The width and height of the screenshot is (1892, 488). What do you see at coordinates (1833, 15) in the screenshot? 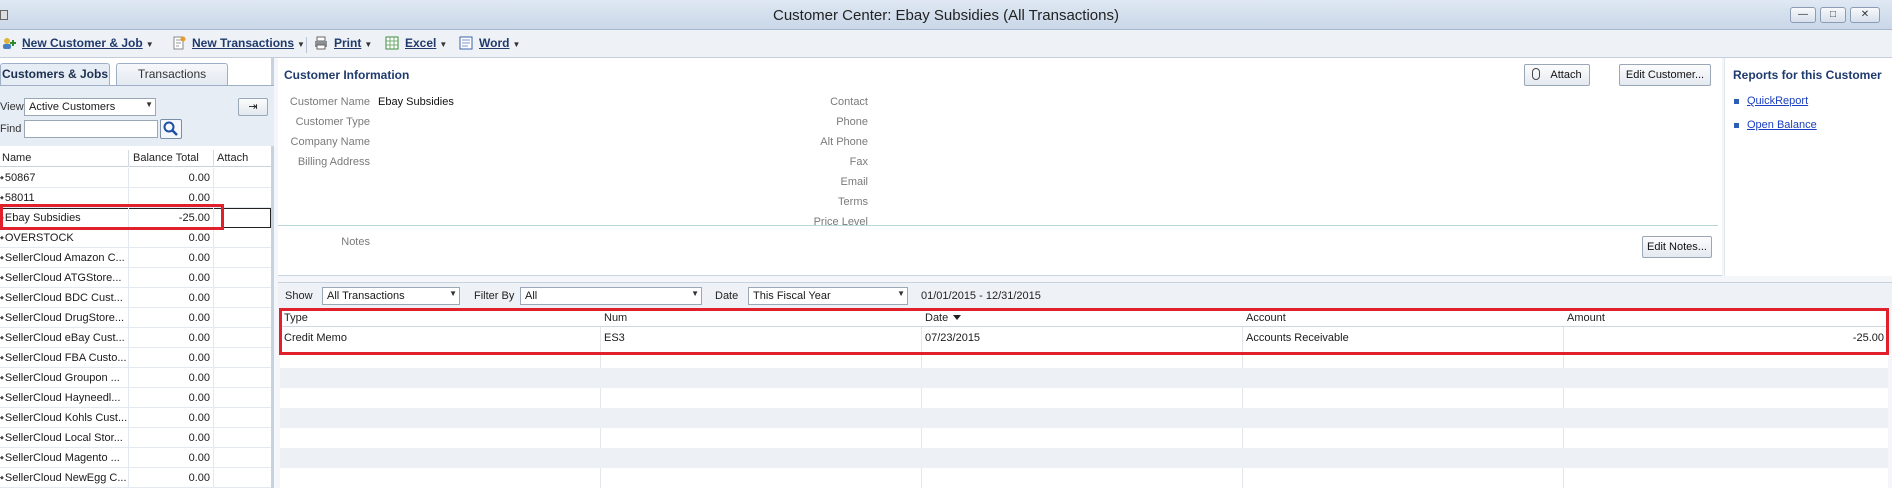
I see `maximize-button: □` at bounding box center [1833, 15].